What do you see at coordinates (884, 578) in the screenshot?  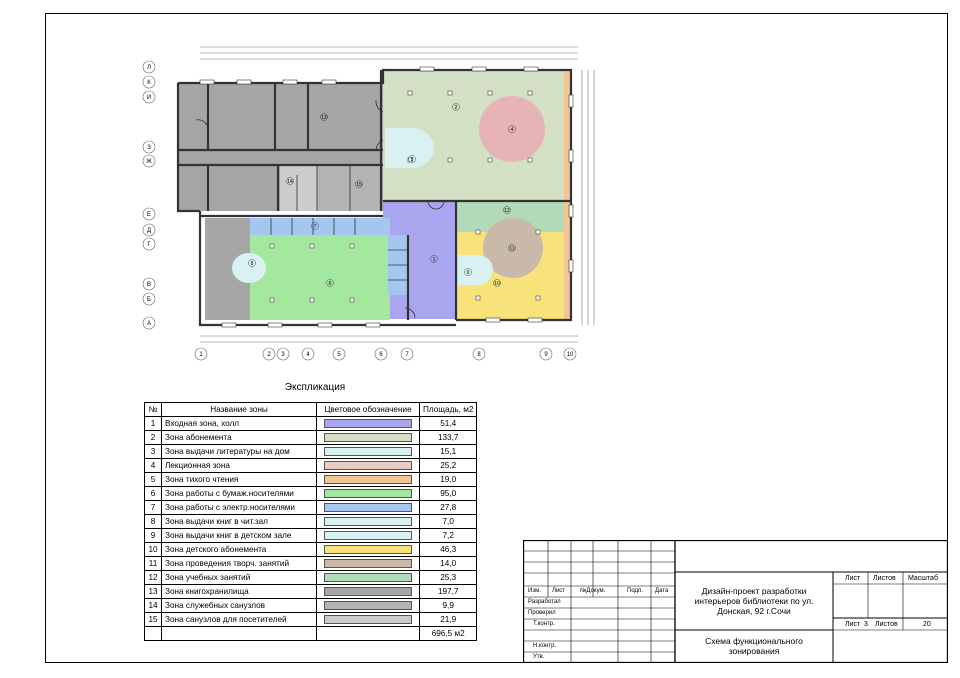 I see `stamp-header-listov: Листов` at bounding box center [884, 578].